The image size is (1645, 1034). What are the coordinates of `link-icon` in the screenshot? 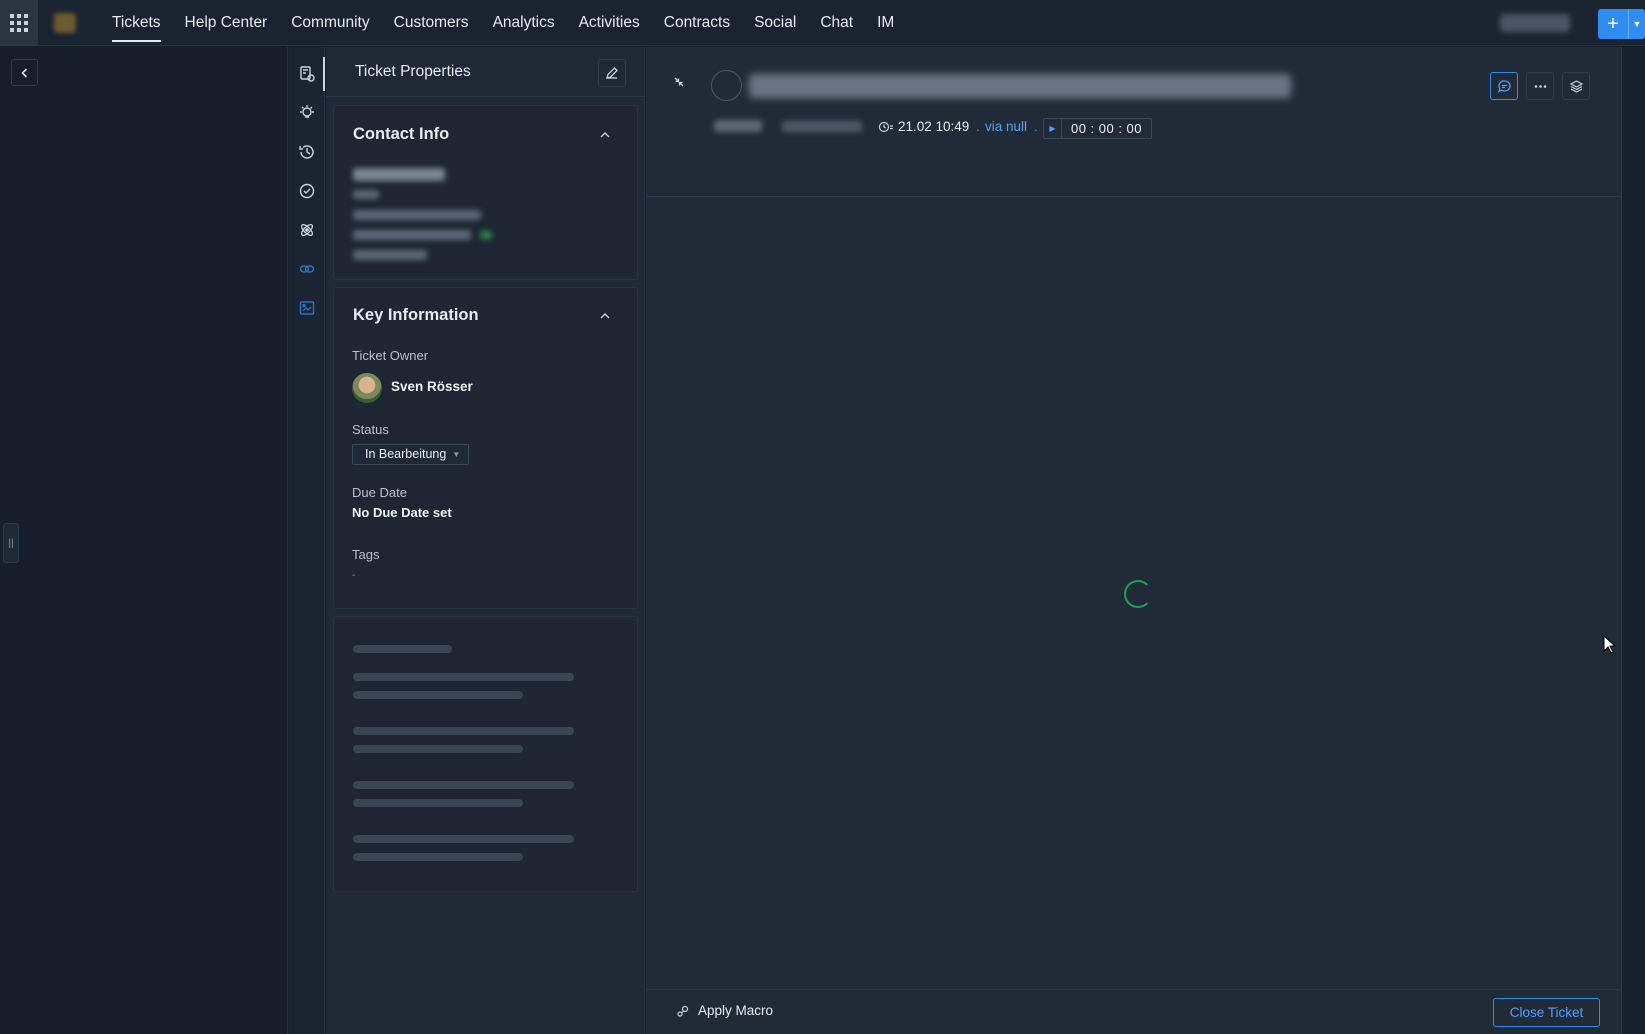 It's located at (307, 269).